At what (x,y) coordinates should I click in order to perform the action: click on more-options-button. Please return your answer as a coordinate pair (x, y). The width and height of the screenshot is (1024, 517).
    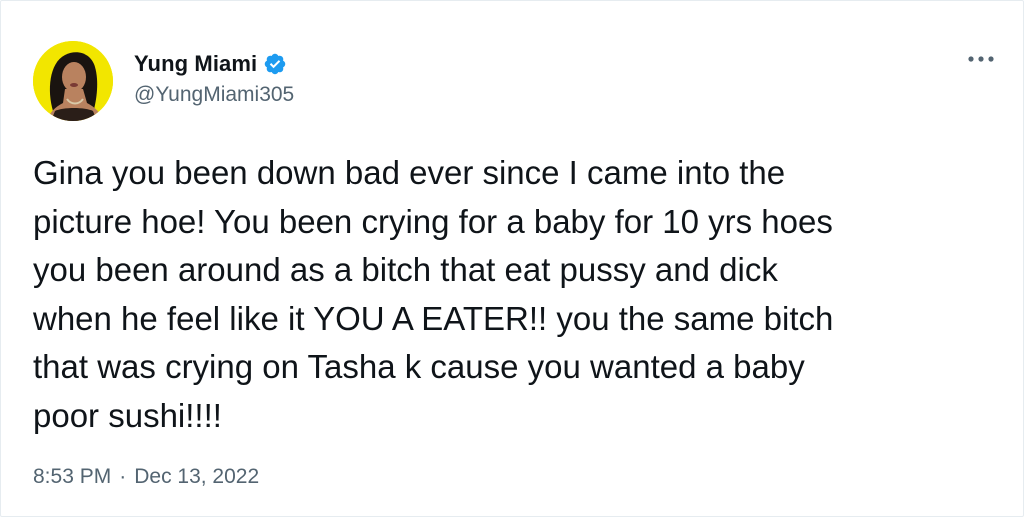
    Looking at the image, I should click on (981, 59).